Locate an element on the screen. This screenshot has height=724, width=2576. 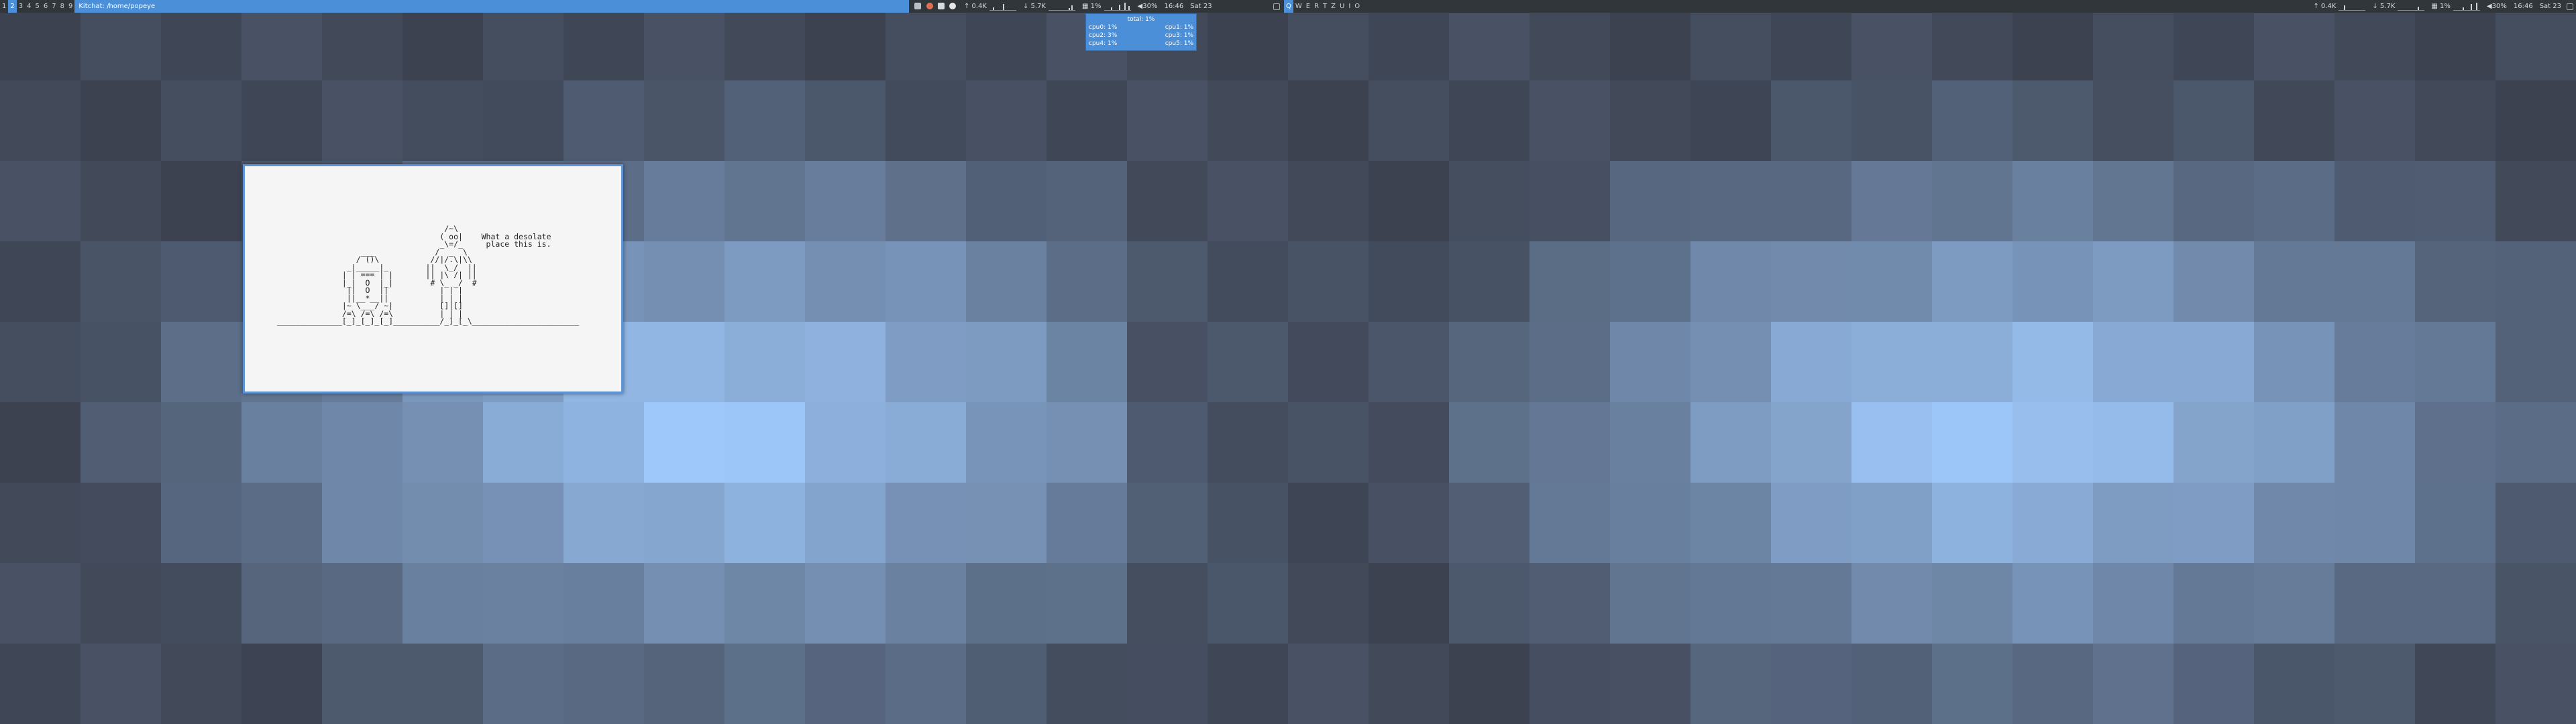
cpu-core: cpu1: 1% is located at coordinates (1179, 27).